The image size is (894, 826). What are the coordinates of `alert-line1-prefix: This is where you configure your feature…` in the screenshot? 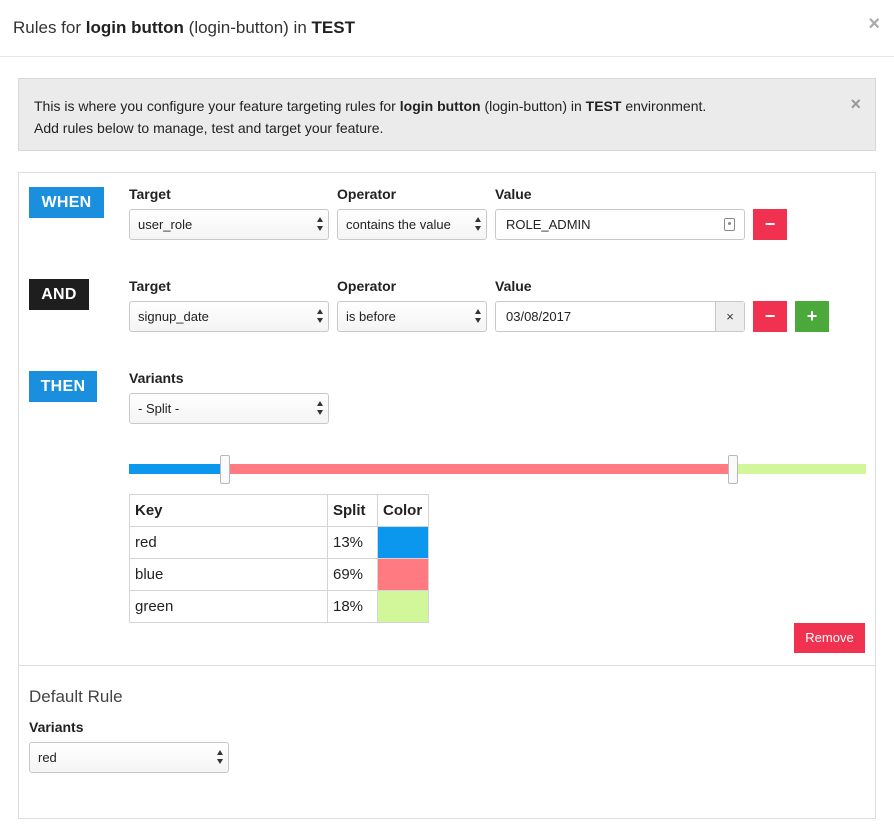 It's located at (217, 106).